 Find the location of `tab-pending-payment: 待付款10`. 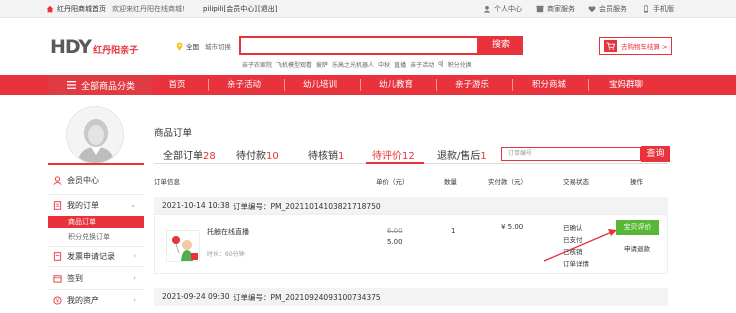

tab-pending-payment: 待付款10 is located at coordinates (257, 154).